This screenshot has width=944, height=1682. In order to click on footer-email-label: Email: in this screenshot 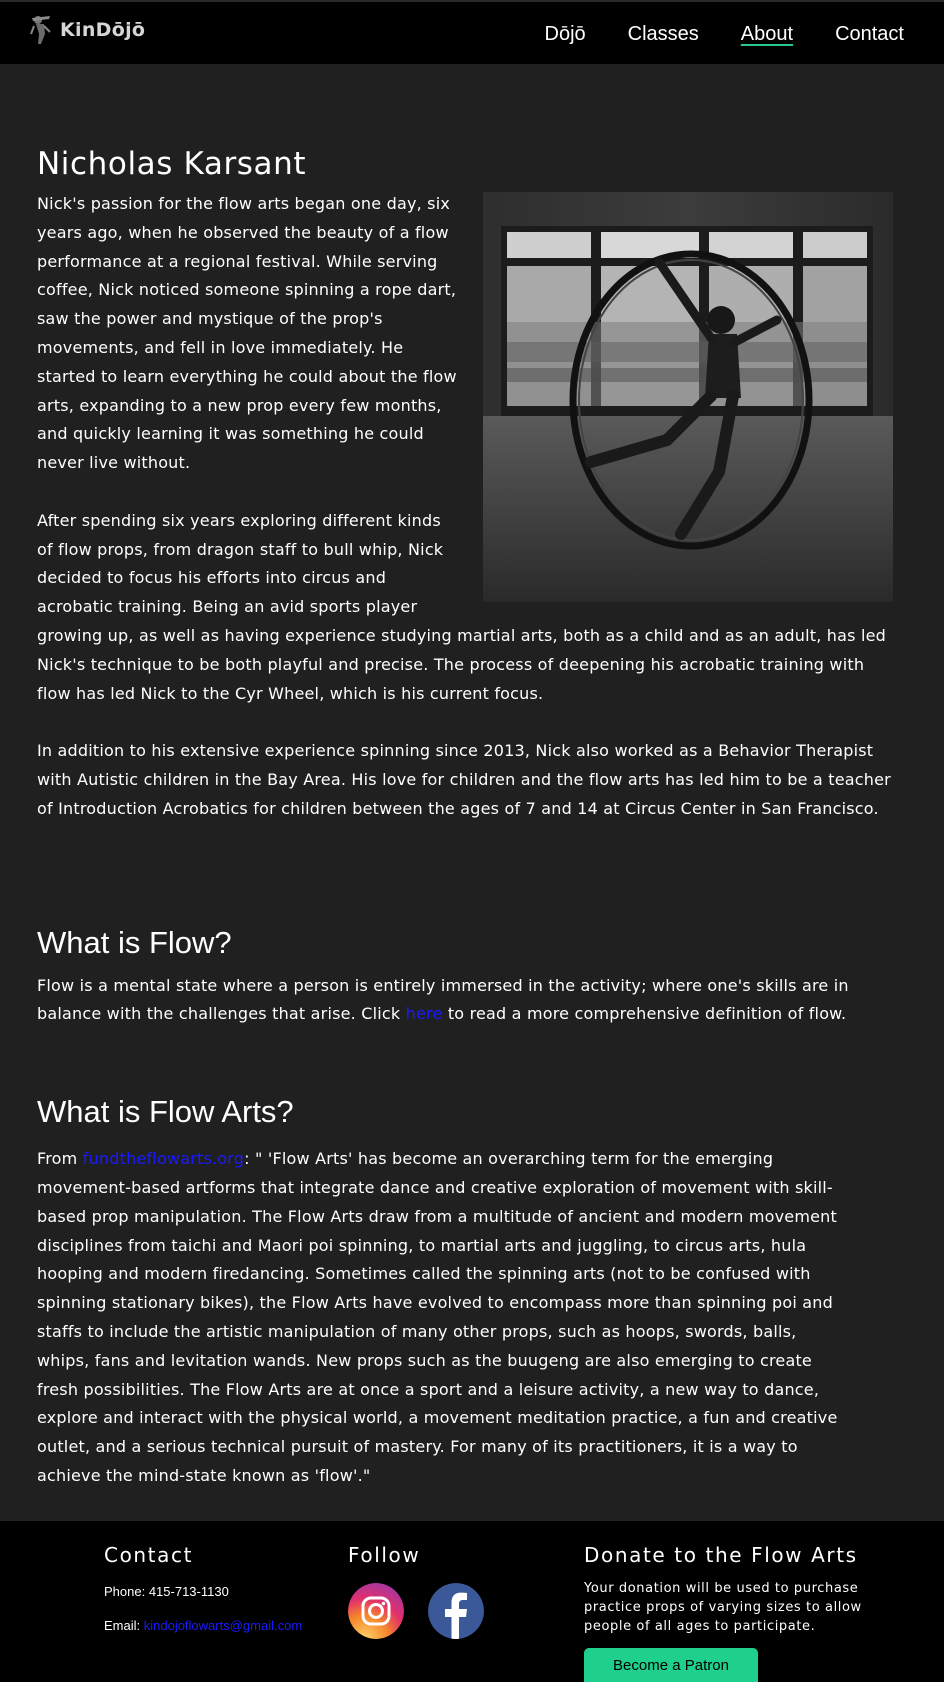, I will do `click(124, 1625)`.